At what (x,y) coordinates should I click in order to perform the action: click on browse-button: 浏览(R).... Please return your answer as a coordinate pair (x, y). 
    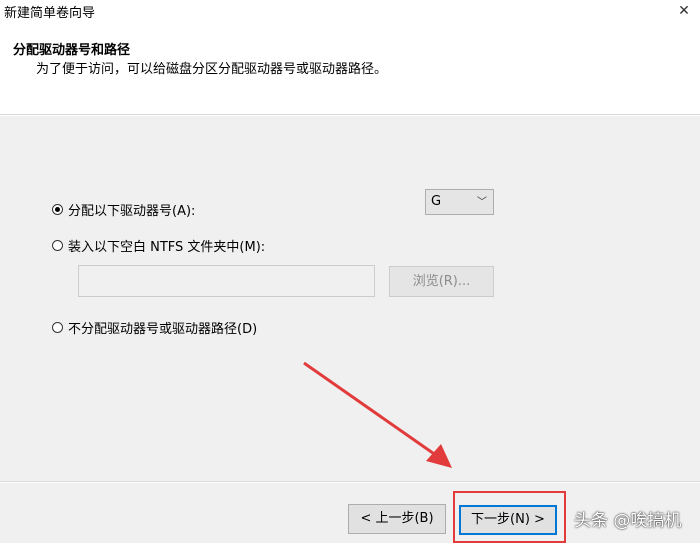
    Looking at the image, I should click on (441, 281).